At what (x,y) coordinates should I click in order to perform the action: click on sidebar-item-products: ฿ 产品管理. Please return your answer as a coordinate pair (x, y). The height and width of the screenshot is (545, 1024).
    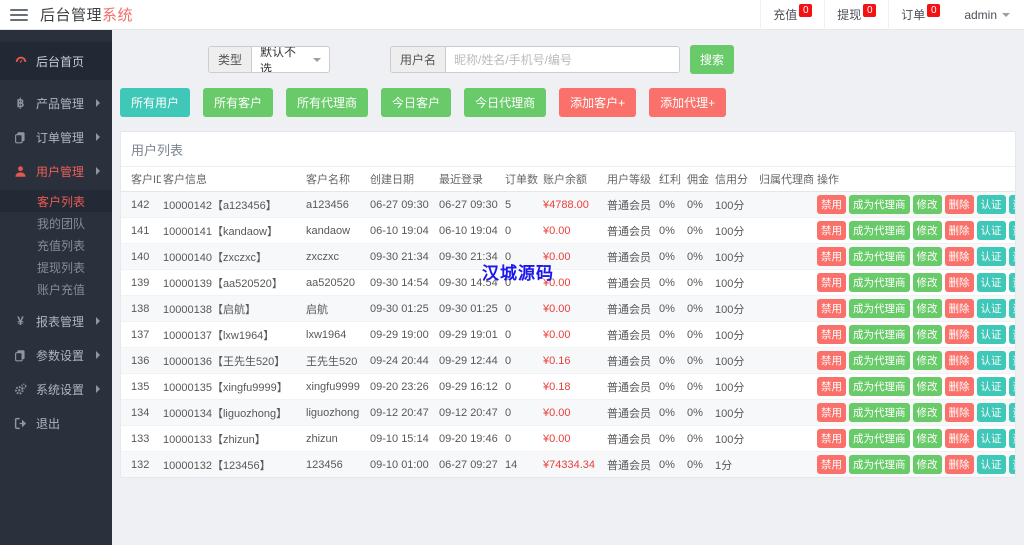
    Looking at the image, I should click on (56, 103).